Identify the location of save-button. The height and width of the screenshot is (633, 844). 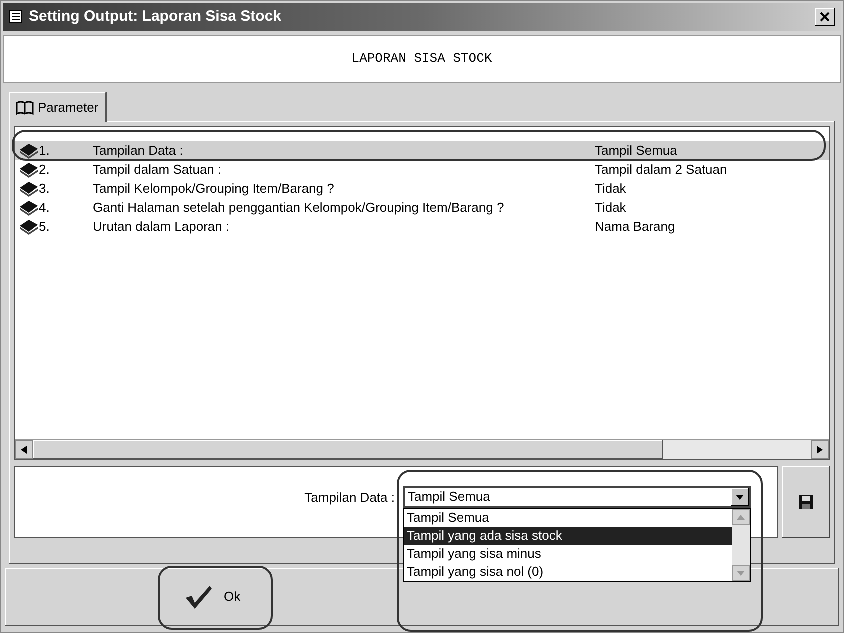
(806, 502).